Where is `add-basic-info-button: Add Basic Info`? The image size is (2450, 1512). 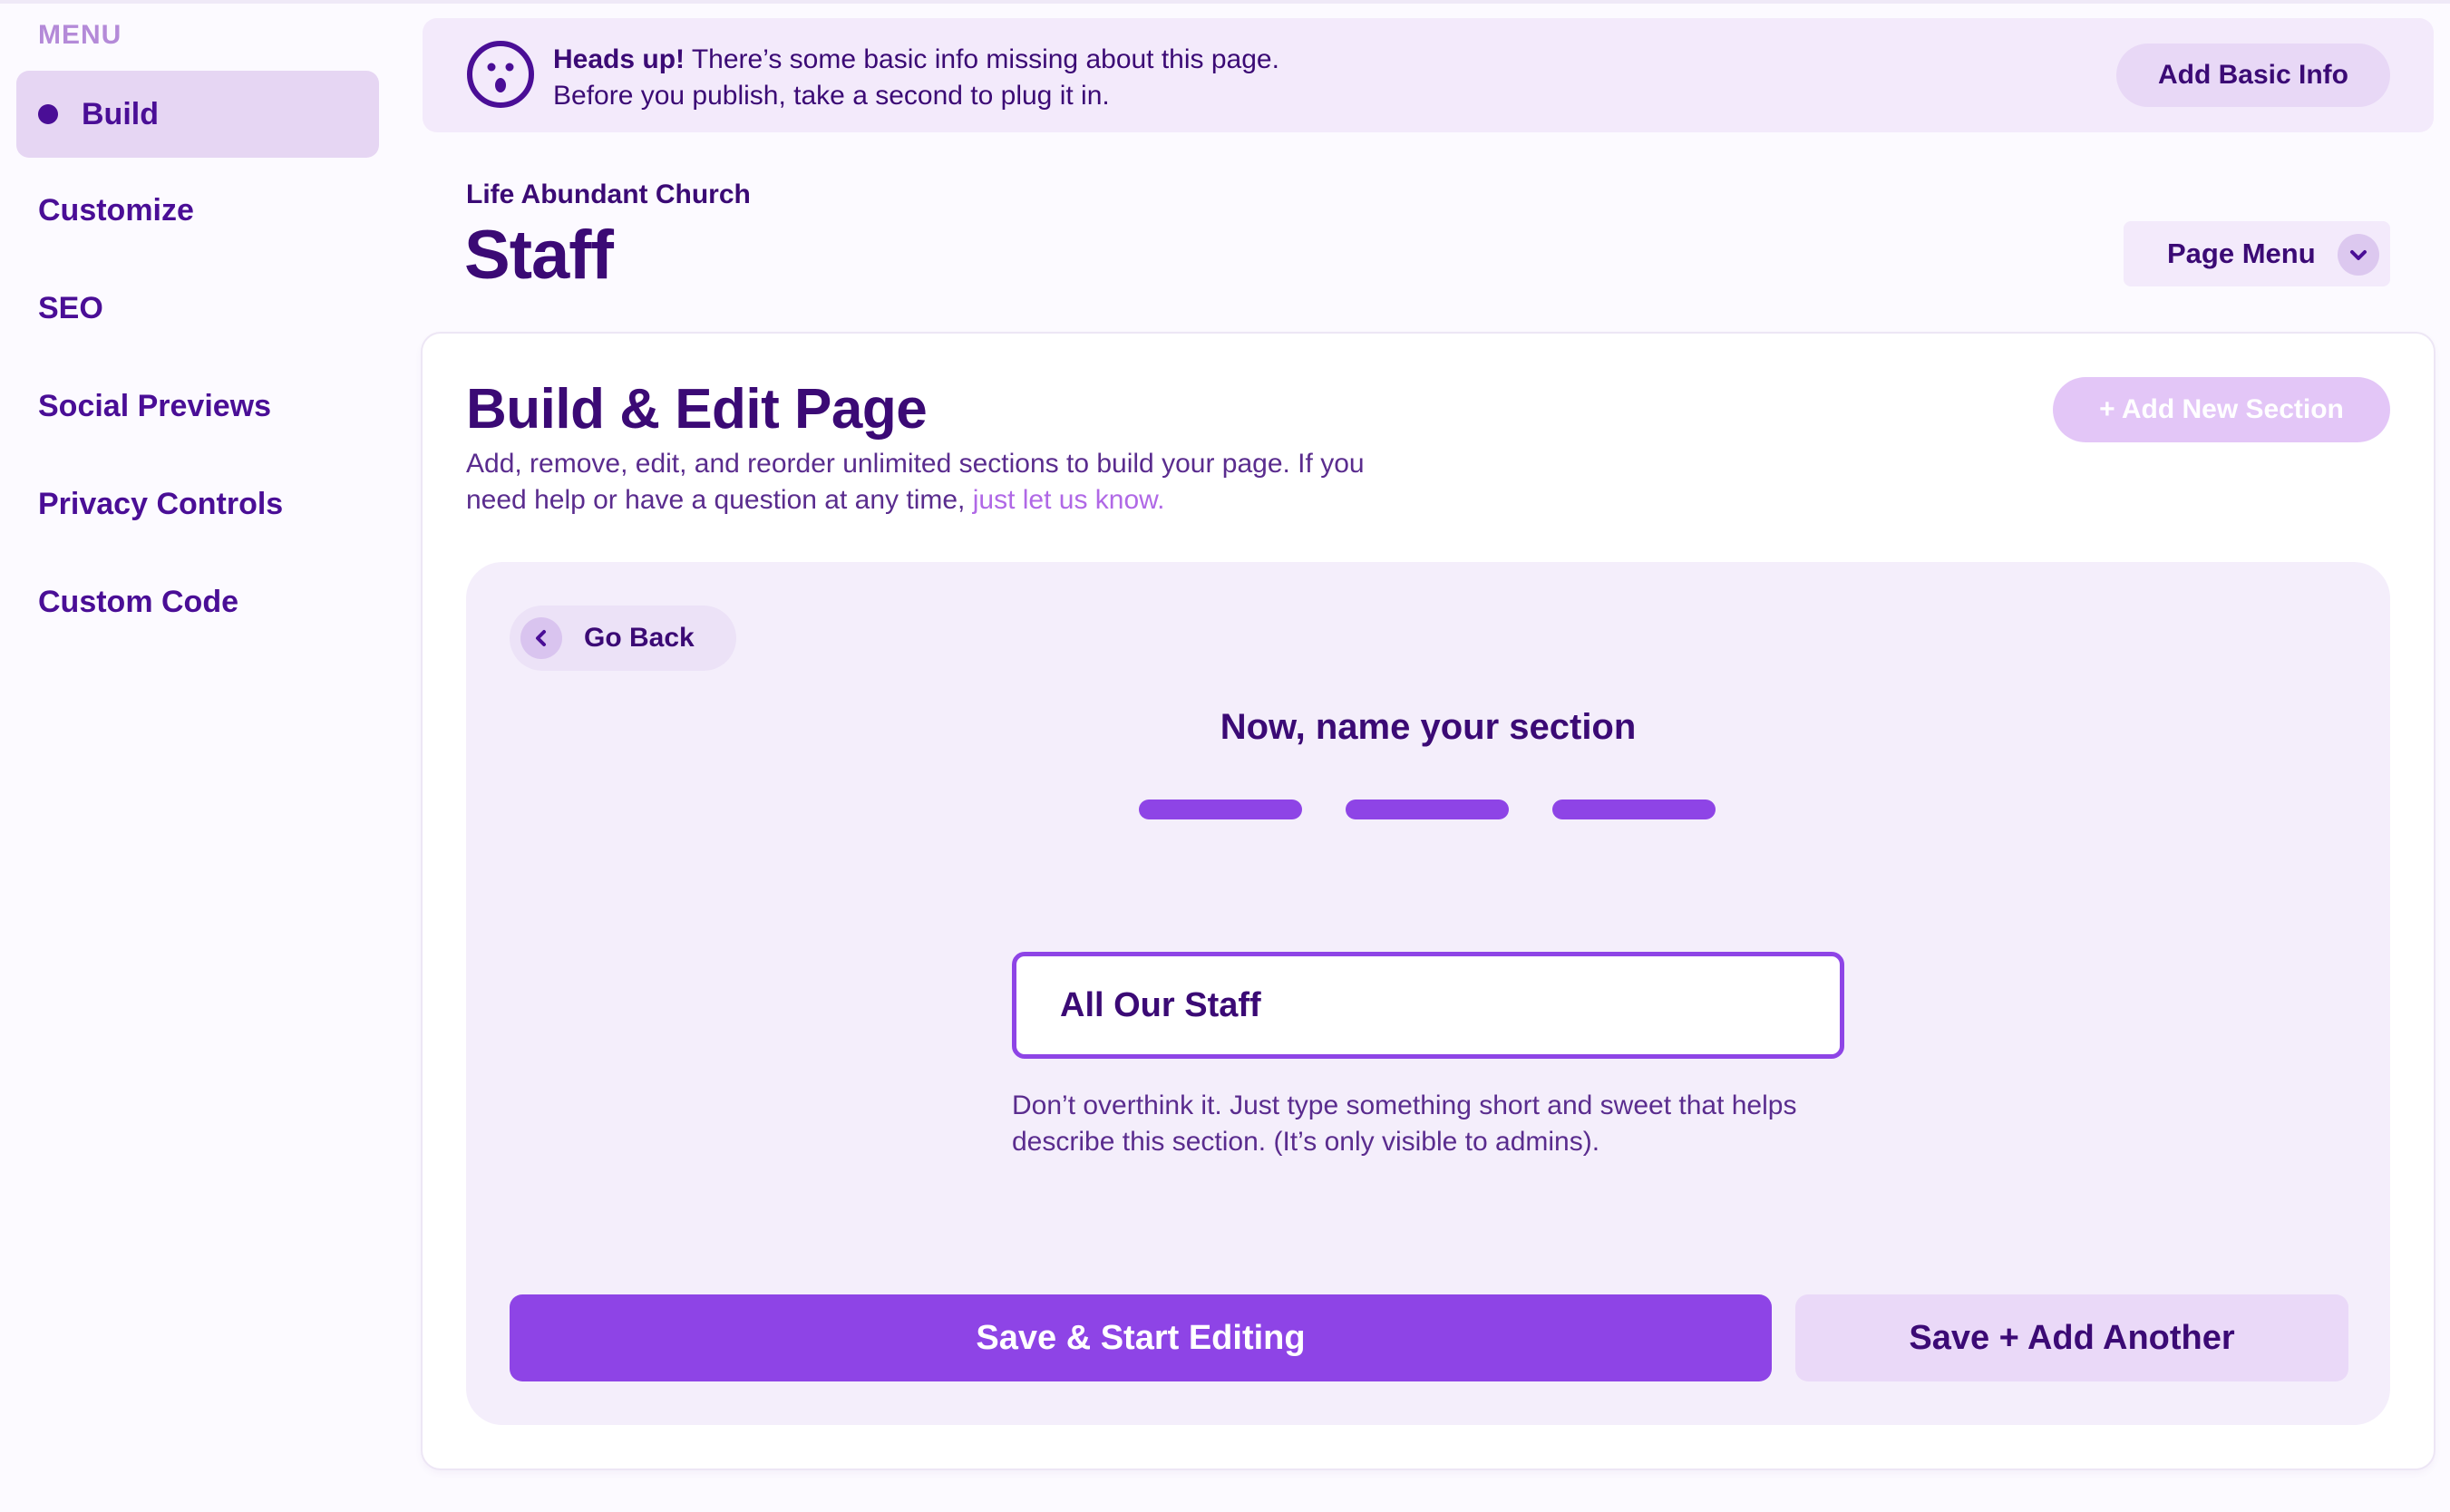 add-basic-info-button: Add Basic Info is located at coordinates (2253, 75).